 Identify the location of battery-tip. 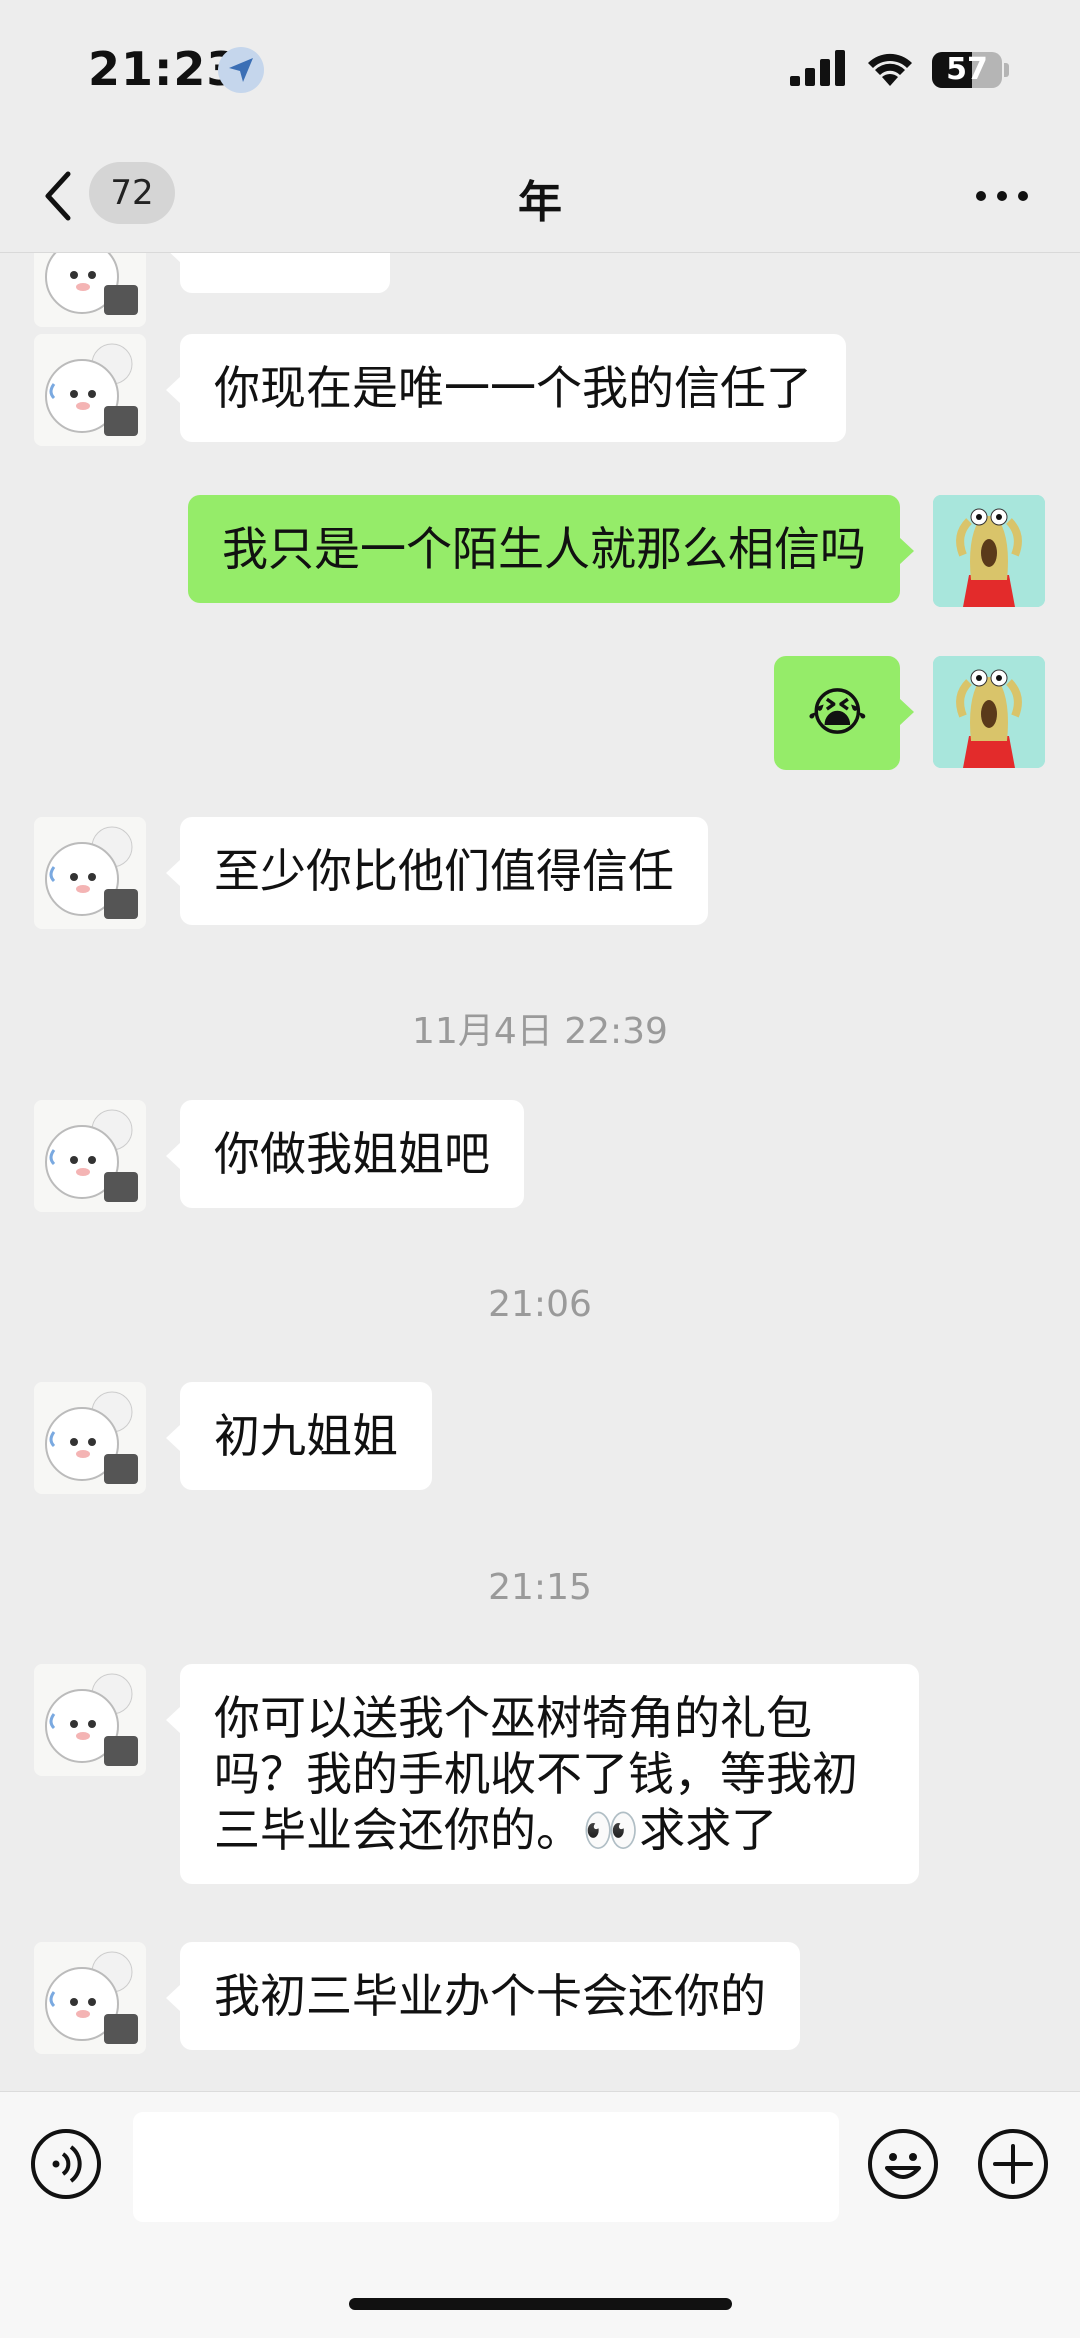
(1006, 70).